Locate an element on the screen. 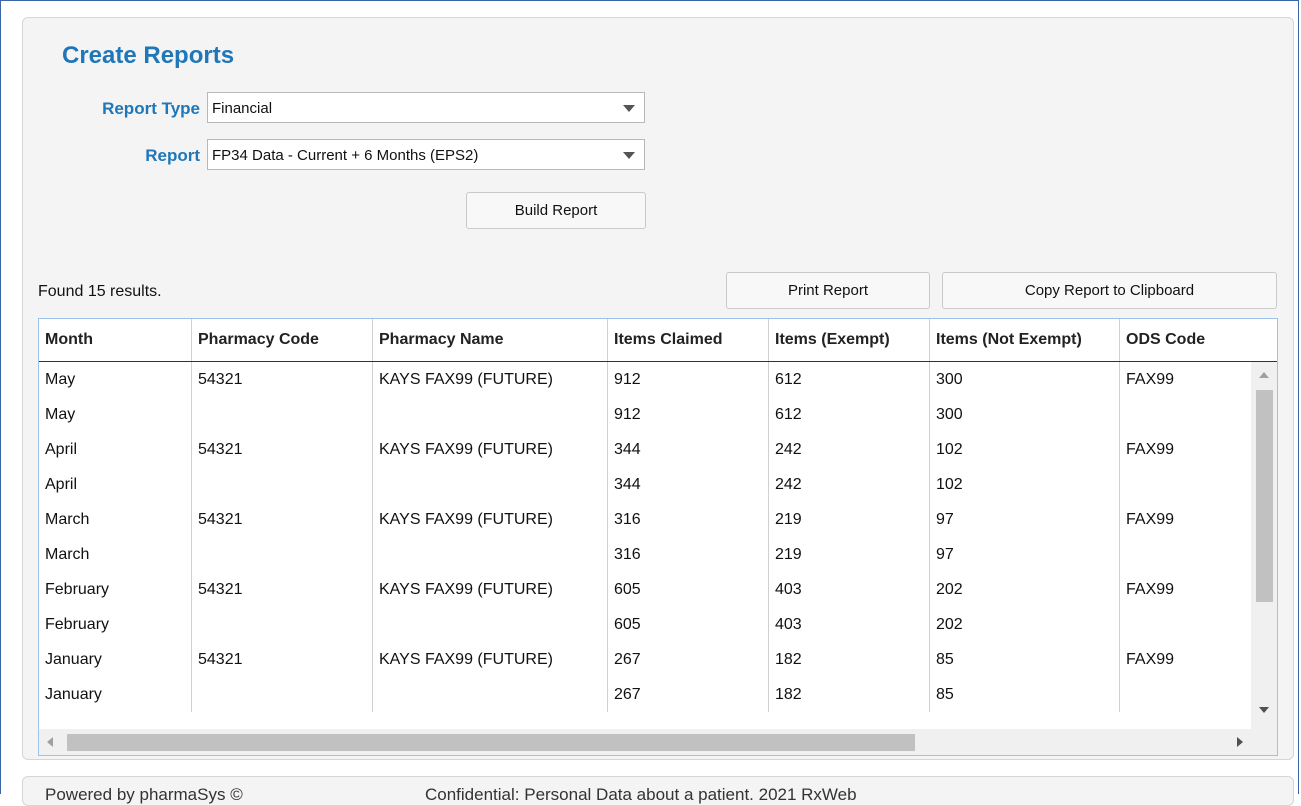 This screenshot has height=806, width=1301. column-header-items-claimed: Items Claimed is located at coordinates (688, 340).